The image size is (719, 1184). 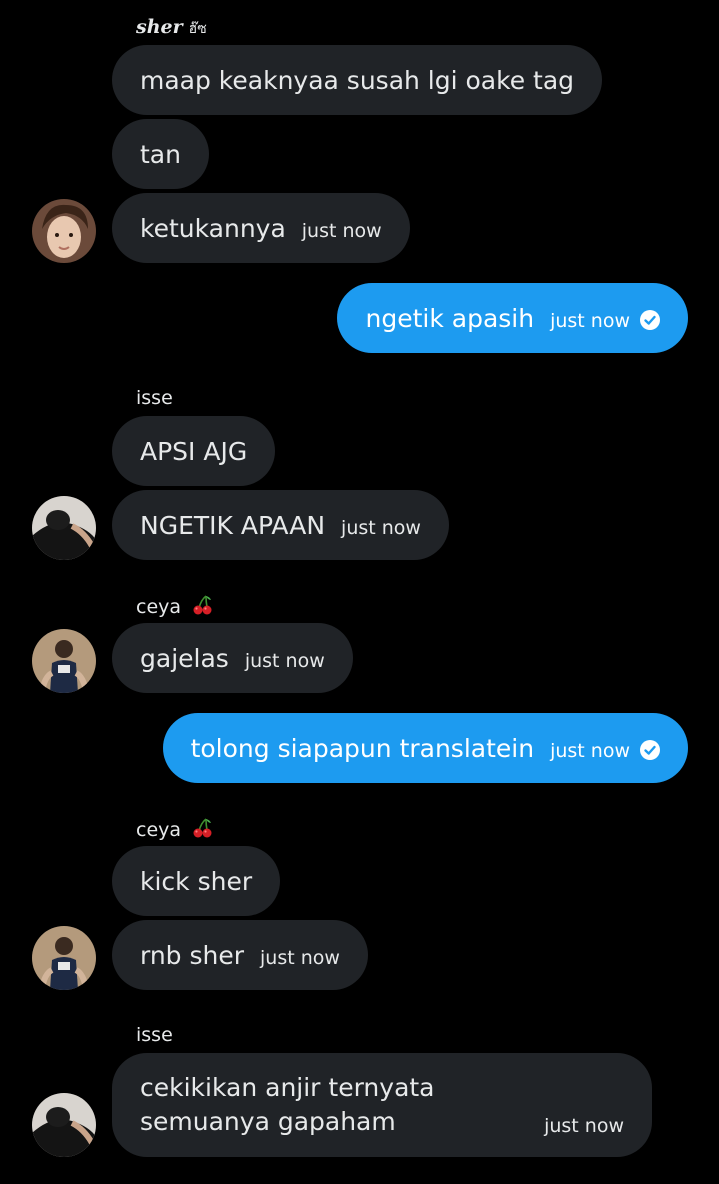 I want to click on sender-name: sher ฮ๊ซ, so click(x=171, y=28).